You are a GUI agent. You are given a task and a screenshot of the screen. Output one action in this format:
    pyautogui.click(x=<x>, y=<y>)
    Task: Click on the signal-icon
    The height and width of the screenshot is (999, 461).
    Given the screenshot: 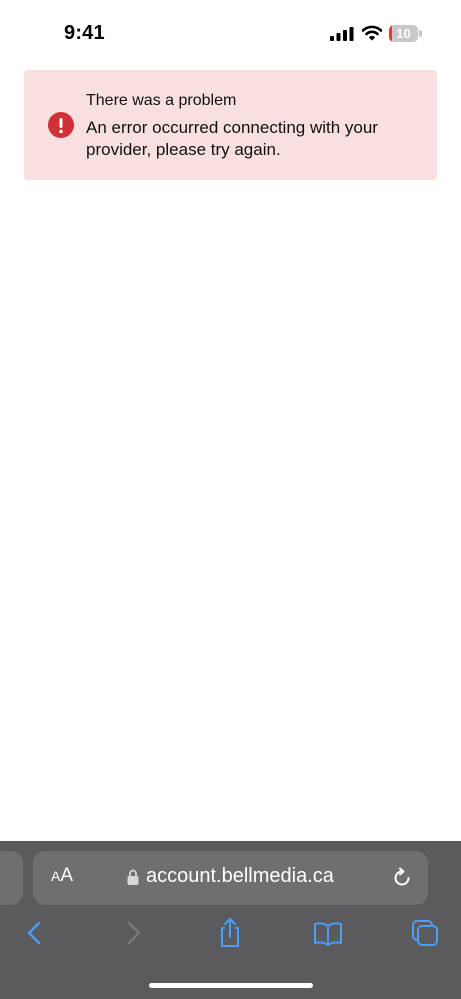 What is the action you would take?
    pyautogui.click(x=342, y=34)
    